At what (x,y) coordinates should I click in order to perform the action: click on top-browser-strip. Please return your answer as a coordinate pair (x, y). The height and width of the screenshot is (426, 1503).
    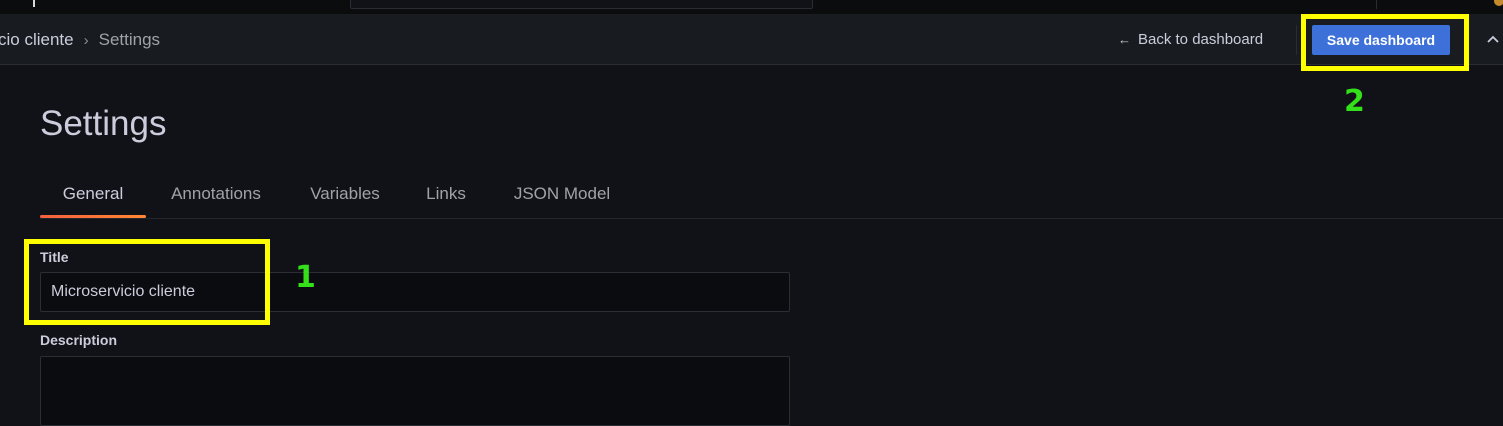
    Looking at the image, I should click on (751, 7).